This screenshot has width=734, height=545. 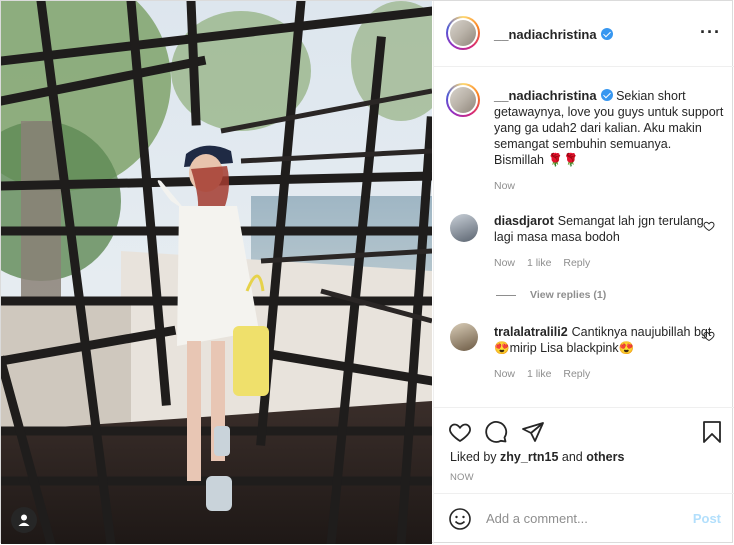 I want to click on liked-by-and: and, so click(x=572, y=457).